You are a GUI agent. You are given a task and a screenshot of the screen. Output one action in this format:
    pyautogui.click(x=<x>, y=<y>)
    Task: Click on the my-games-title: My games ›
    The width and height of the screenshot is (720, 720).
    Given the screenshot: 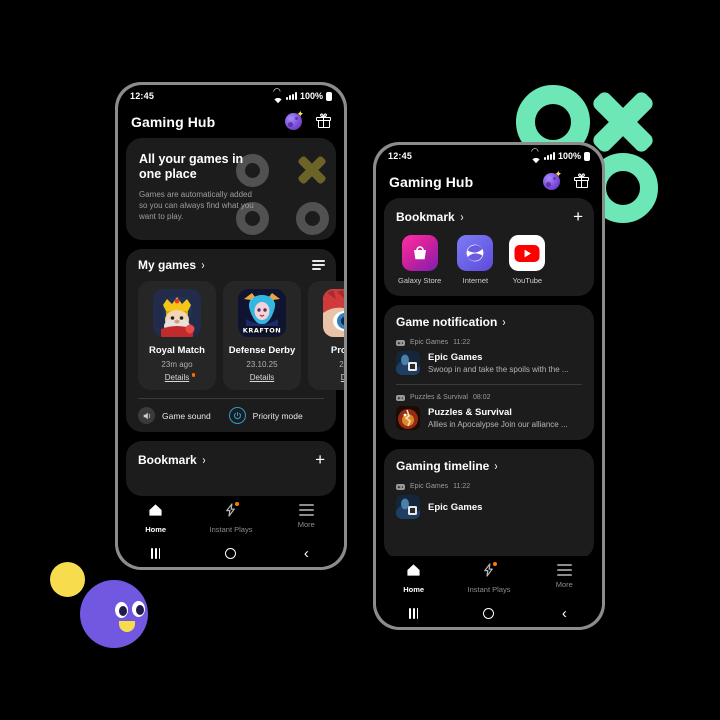 What is the action you would take?
    pyautogui.click(x=171, y=265)
    